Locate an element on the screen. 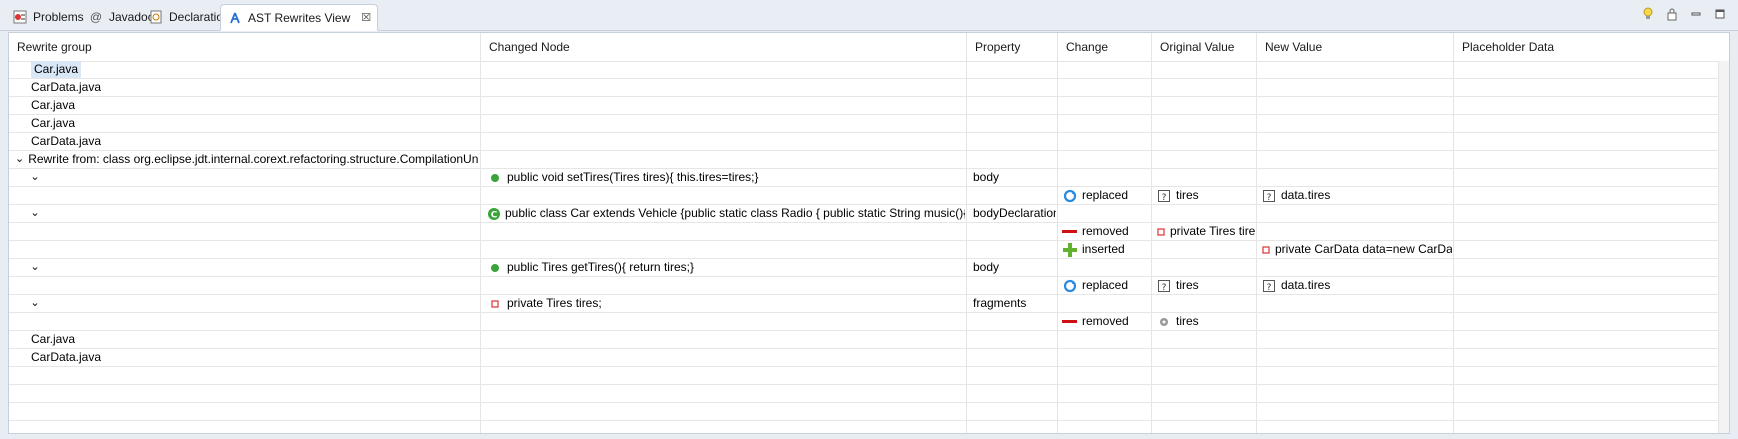 This screenshot has width=1738, height=439. class-icon: C is located at coordinates (494, 214).